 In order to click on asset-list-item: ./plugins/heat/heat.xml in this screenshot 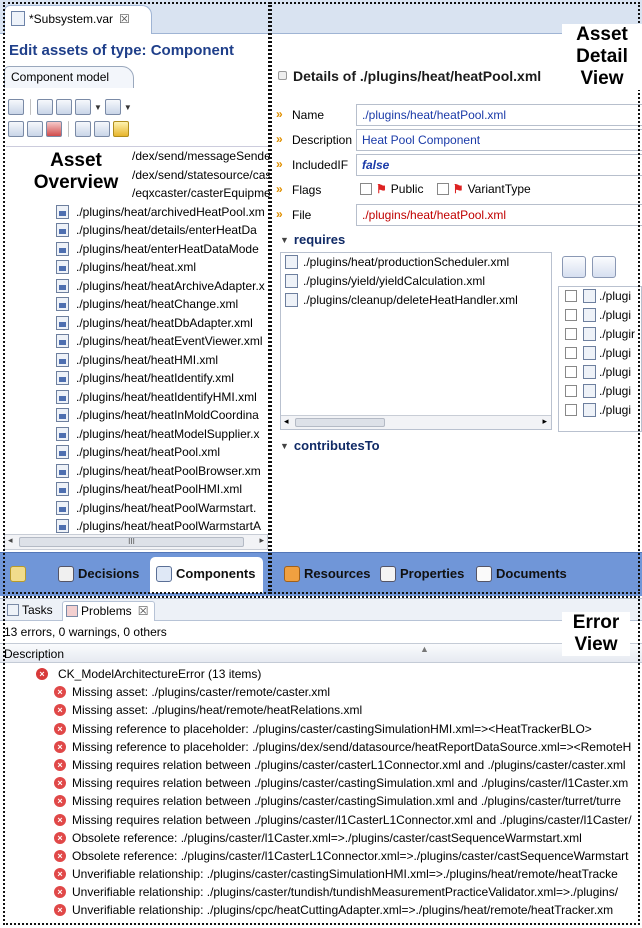, I will do `click(138, 267)`.